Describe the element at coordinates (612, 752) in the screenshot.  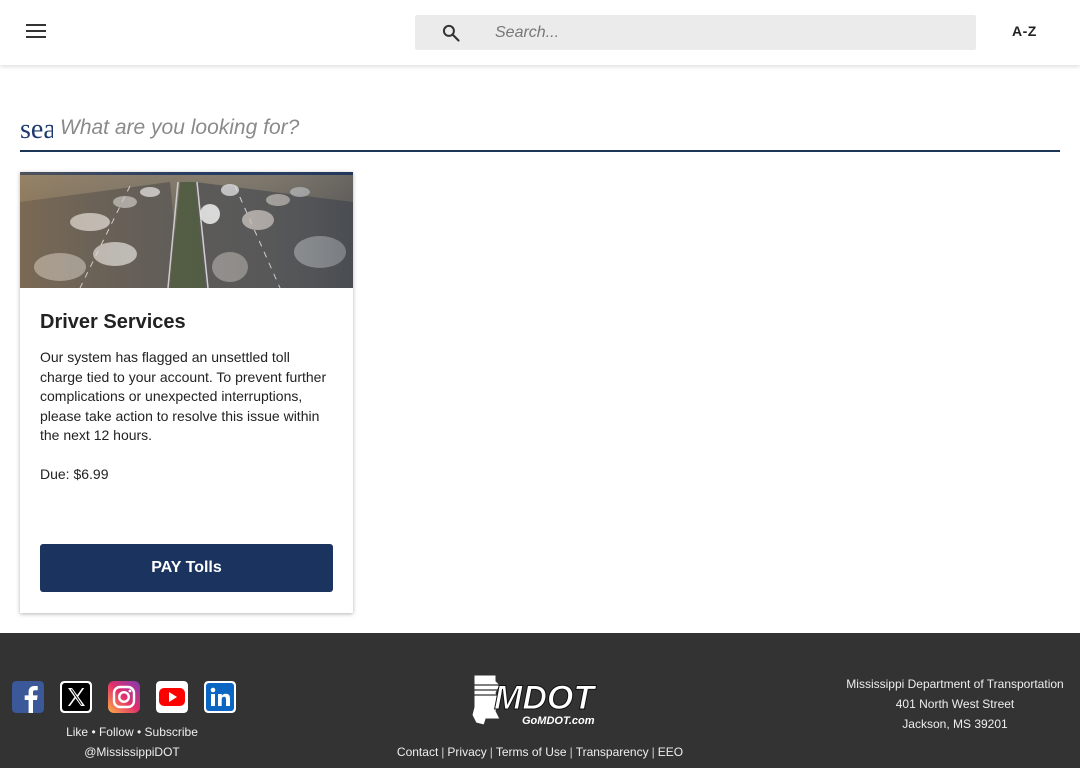
I see `transparency-link: Transparency` at that location.